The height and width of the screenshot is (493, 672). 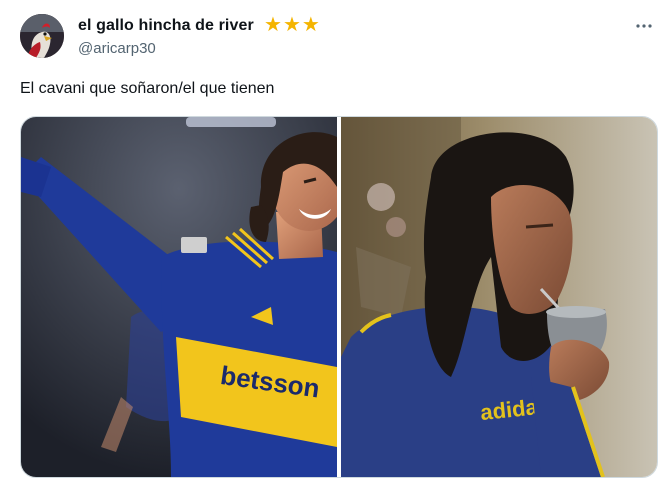 I want to click on author-avatar, so click(x=42, y=36).